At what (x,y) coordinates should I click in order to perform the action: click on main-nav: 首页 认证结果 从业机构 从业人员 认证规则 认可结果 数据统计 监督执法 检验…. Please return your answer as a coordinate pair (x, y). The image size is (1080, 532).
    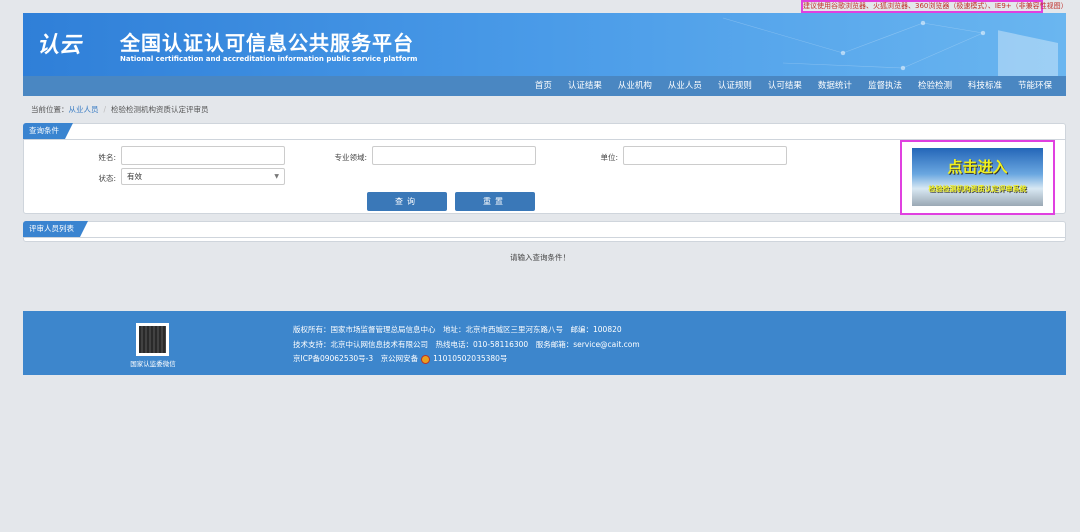
    Looking at the image, I should click on (544, 86).